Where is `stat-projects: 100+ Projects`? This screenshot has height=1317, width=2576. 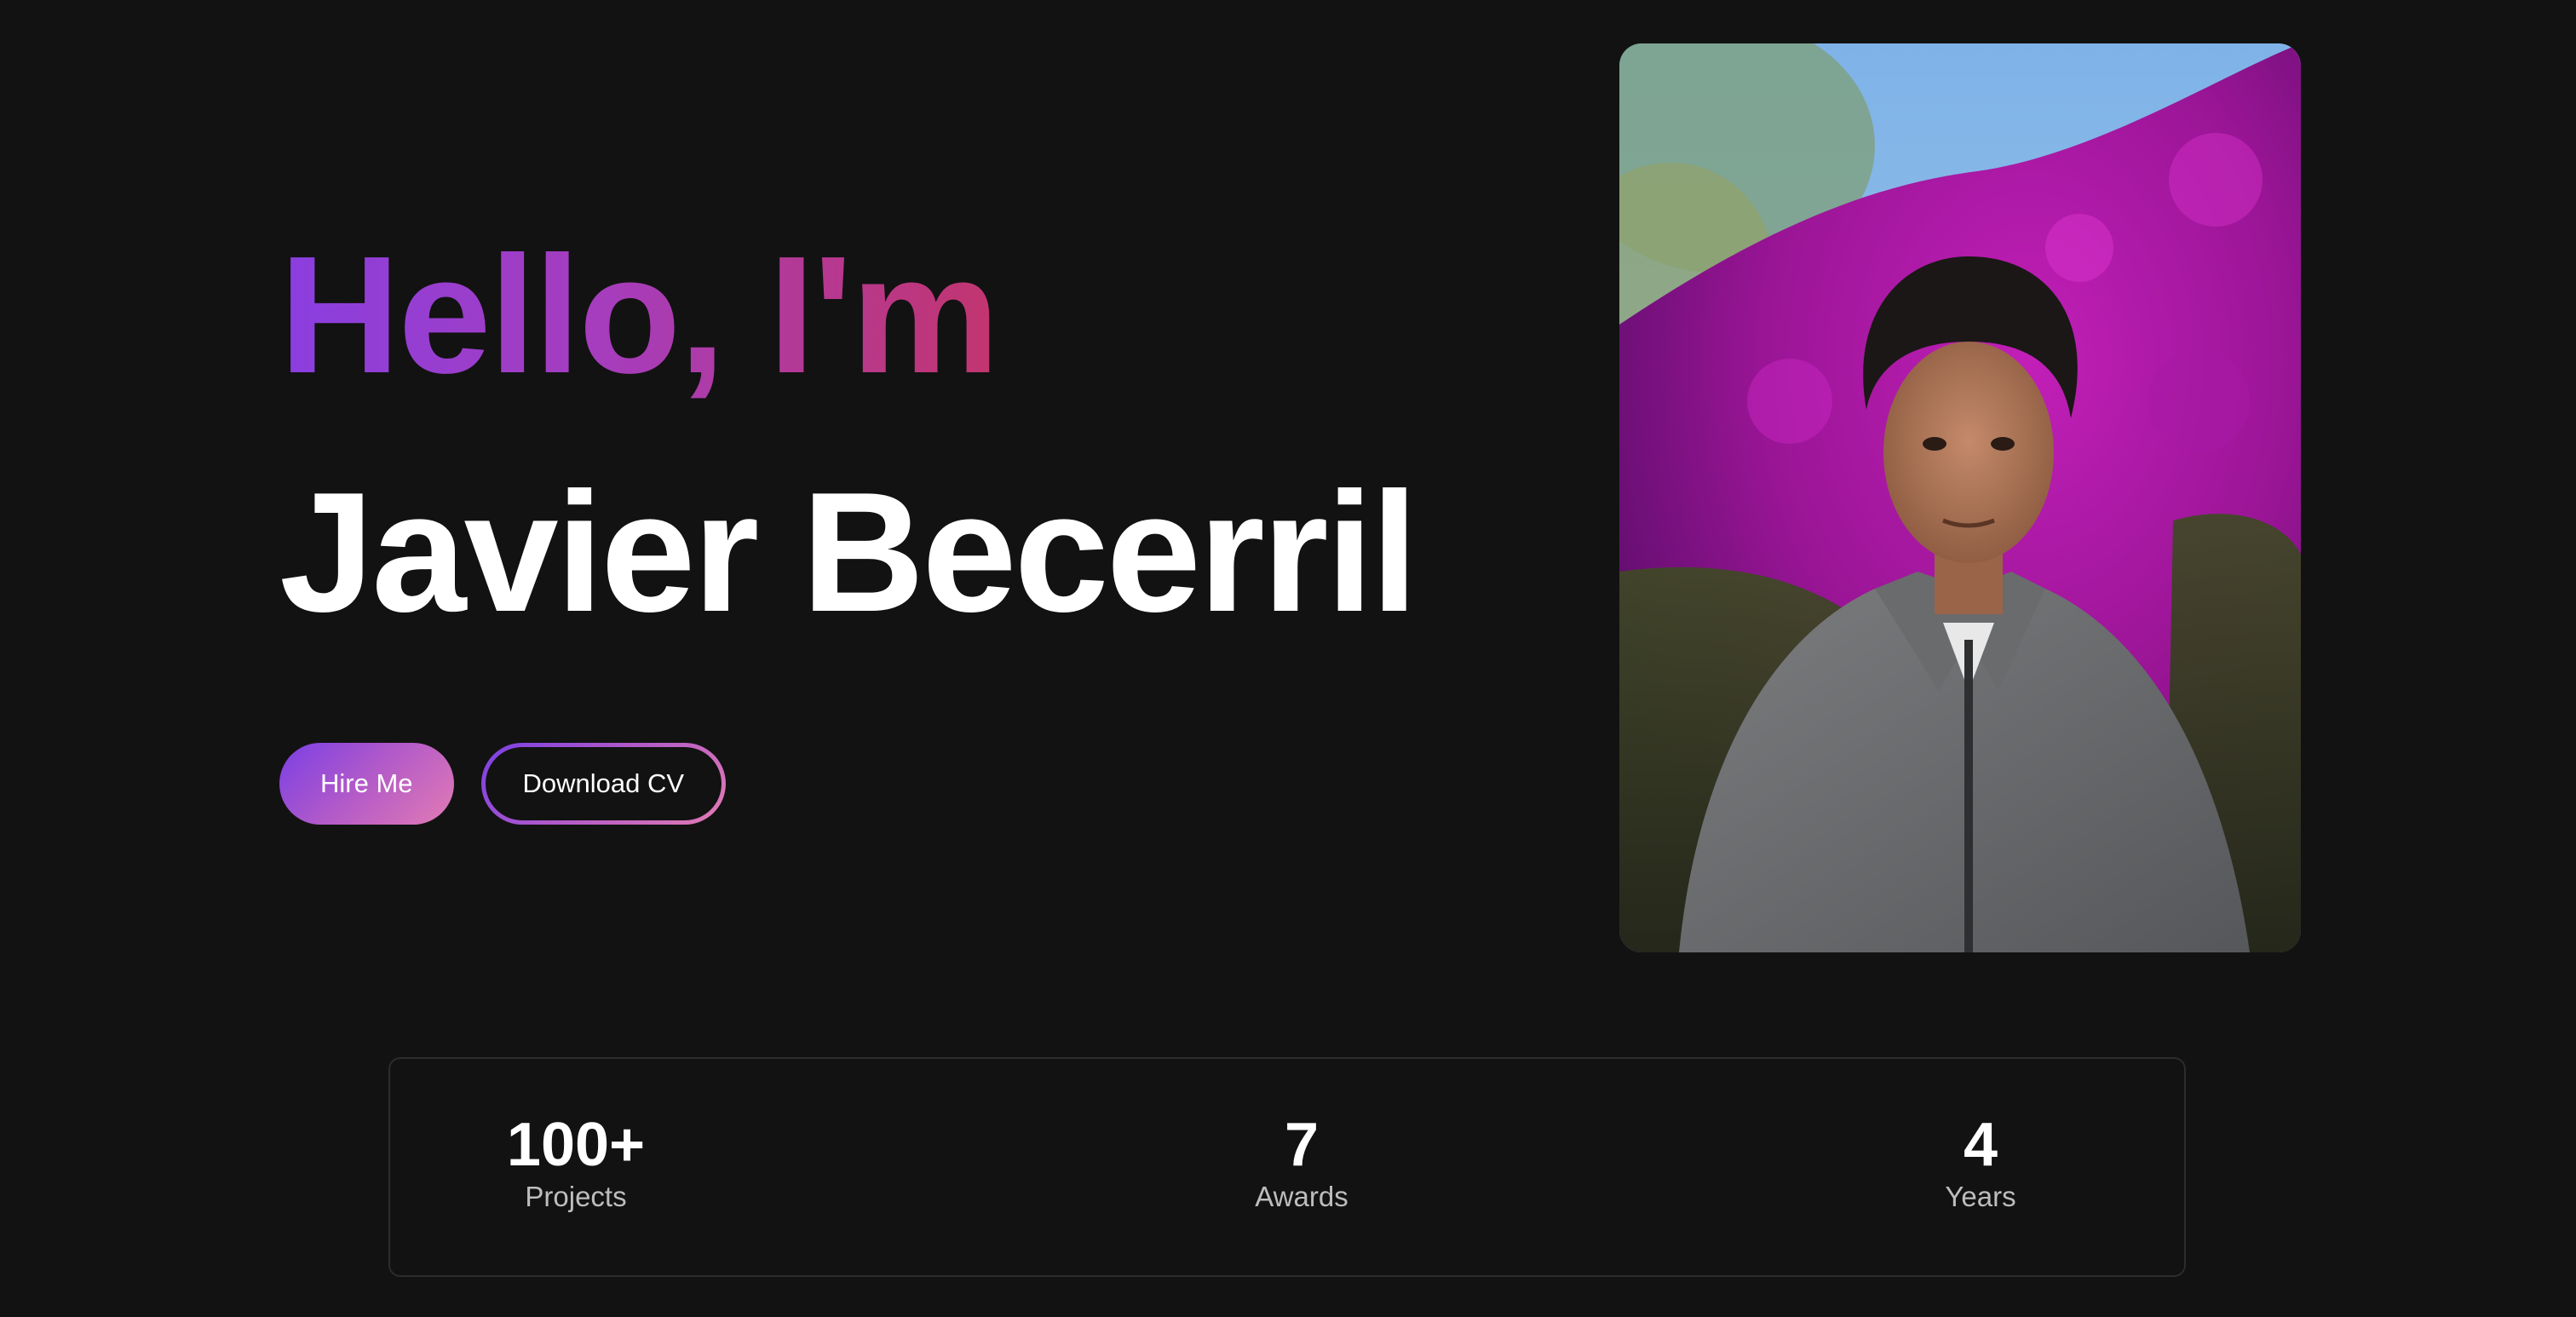 stat-projects: 100+ Projects is located at coordinates (576, 1163).